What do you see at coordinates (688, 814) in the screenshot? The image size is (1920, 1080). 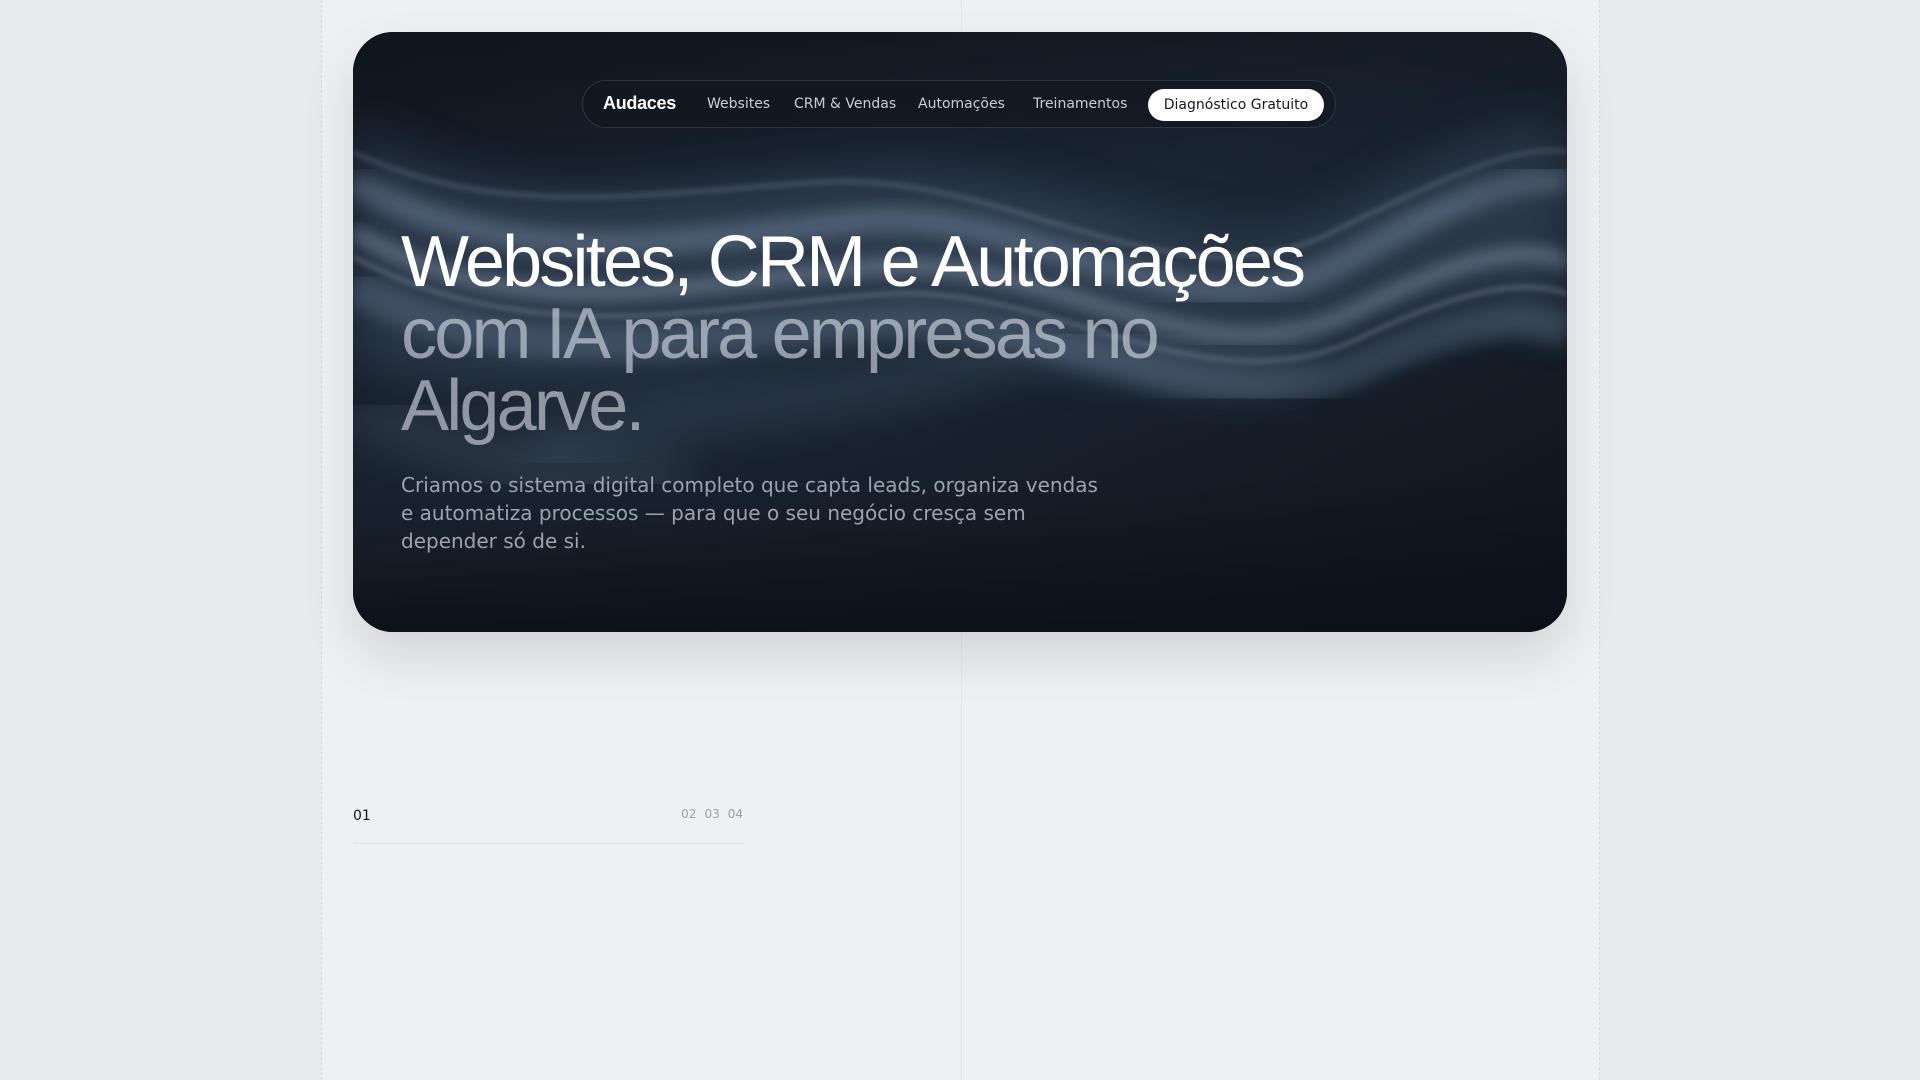 I see `pager-index: 02` at bounding box center [688, 814].